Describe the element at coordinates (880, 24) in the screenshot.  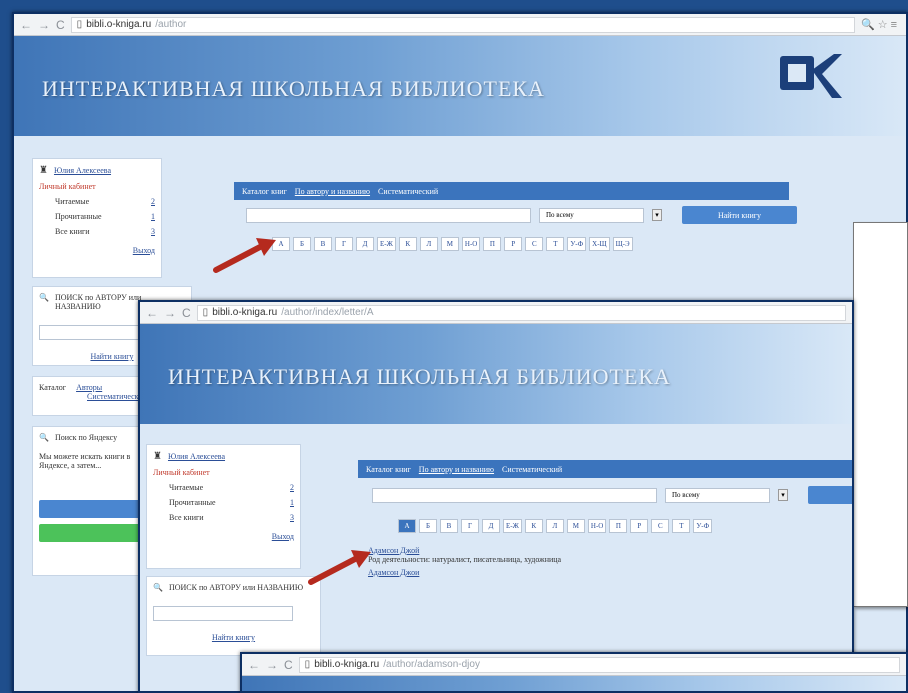
I see `star-icon: 🔍☆≡` at that location.